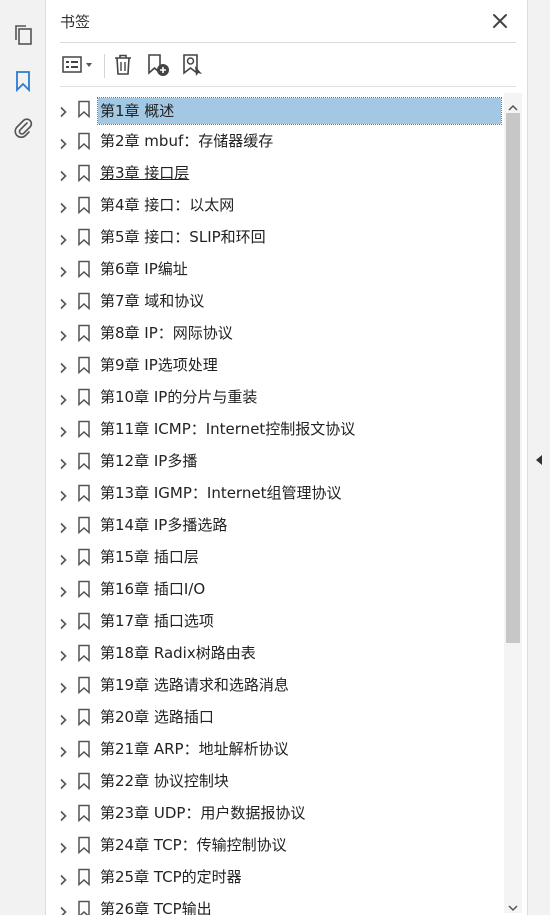  What do you see at coordinates (159, 365) in the screenshot?
I see `bookmark-label: 第9章 IP选项处理` at bounding box center [159, 365].